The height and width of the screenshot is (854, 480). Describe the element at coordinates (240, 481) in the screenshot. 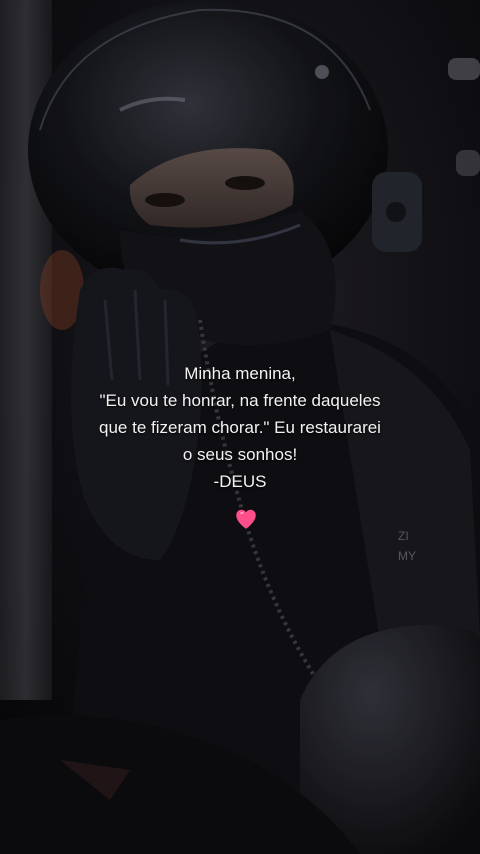

I see `quote-signature: -DEUS` at that location.